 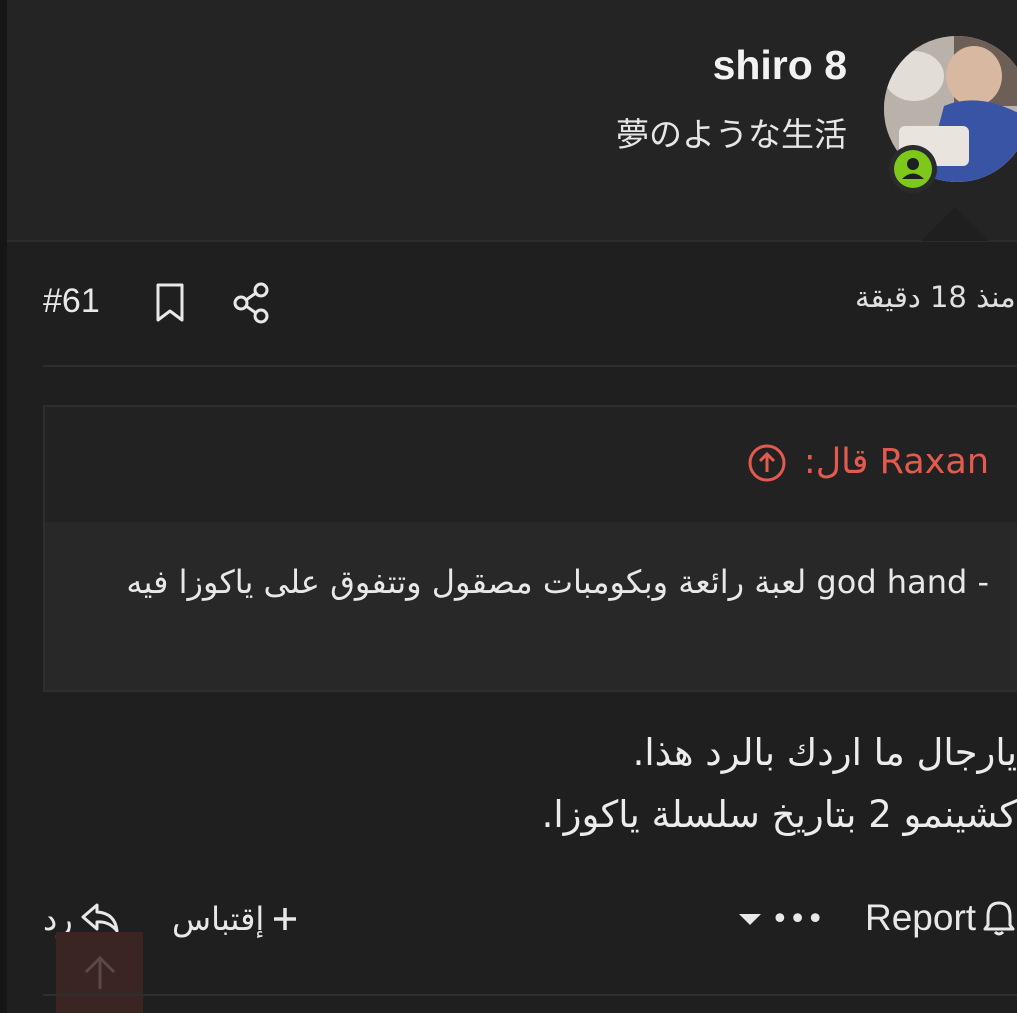 I want to click on left-edge, so click(x=3, y=506).